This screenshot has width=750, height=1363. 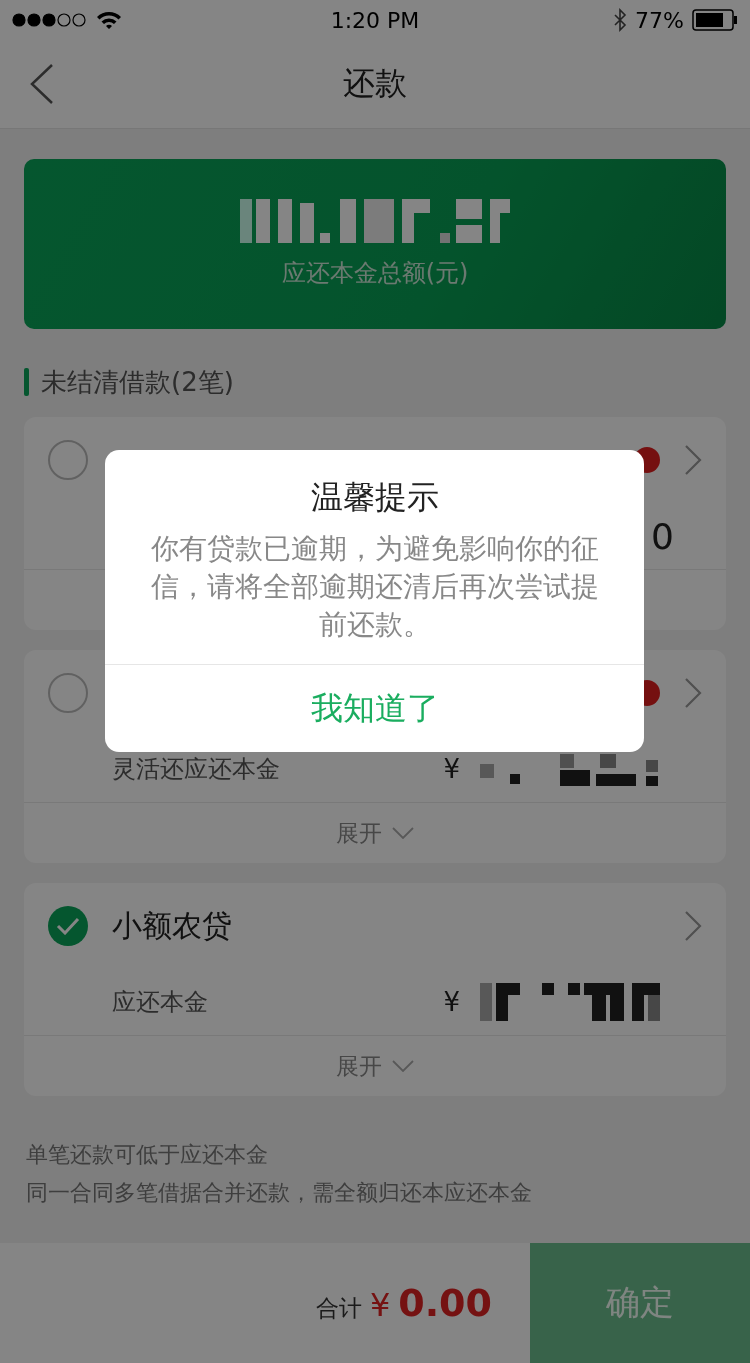 What do you see at coordinates (147, 1155) in the screenshot?
I see `note-text: 单笔还款可低于应还本金` at bounding box center [147, 1155].